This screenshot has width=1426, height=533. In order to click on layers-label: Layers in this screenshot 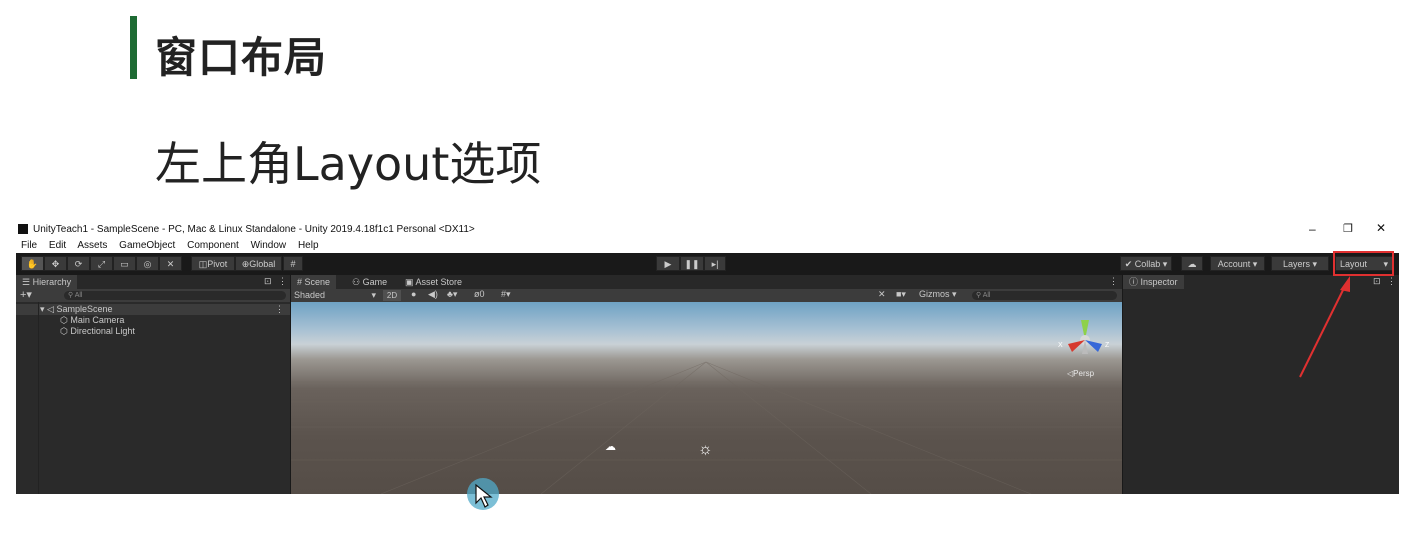, I will do `click(1296, 264)`.